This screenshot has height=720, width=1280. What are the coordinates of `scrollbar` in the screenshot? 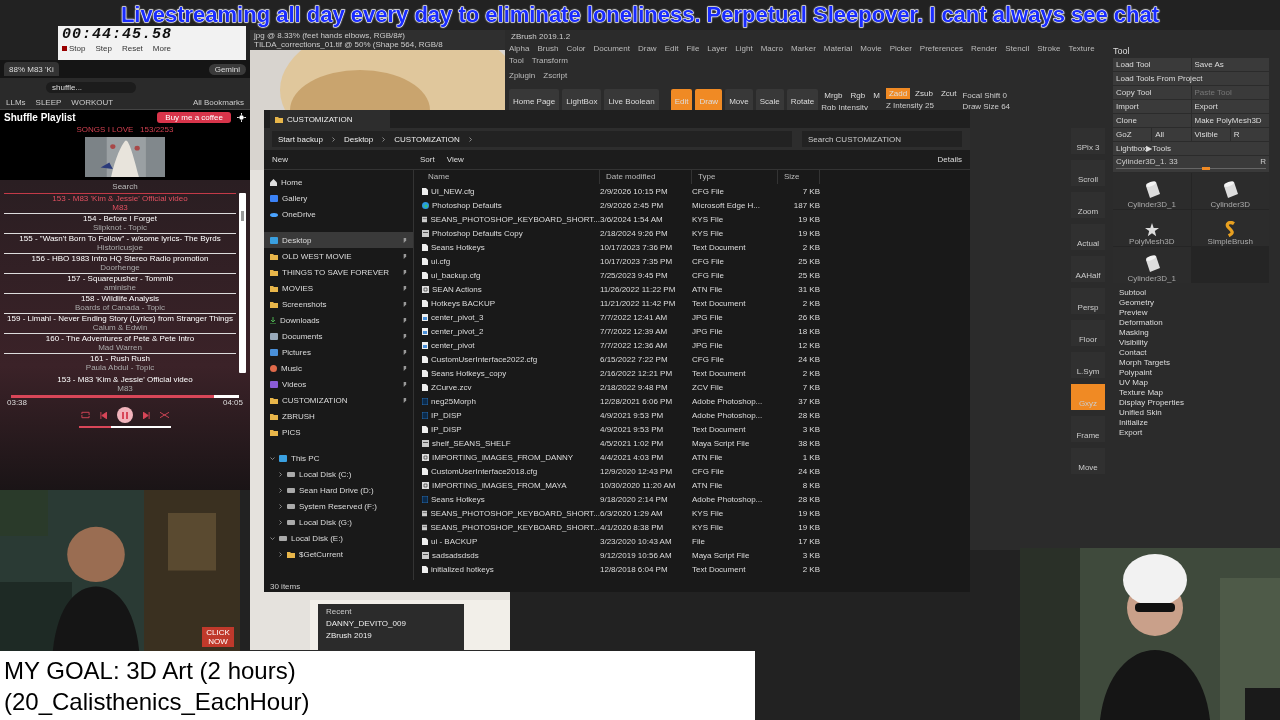 It's located at (242, 283).